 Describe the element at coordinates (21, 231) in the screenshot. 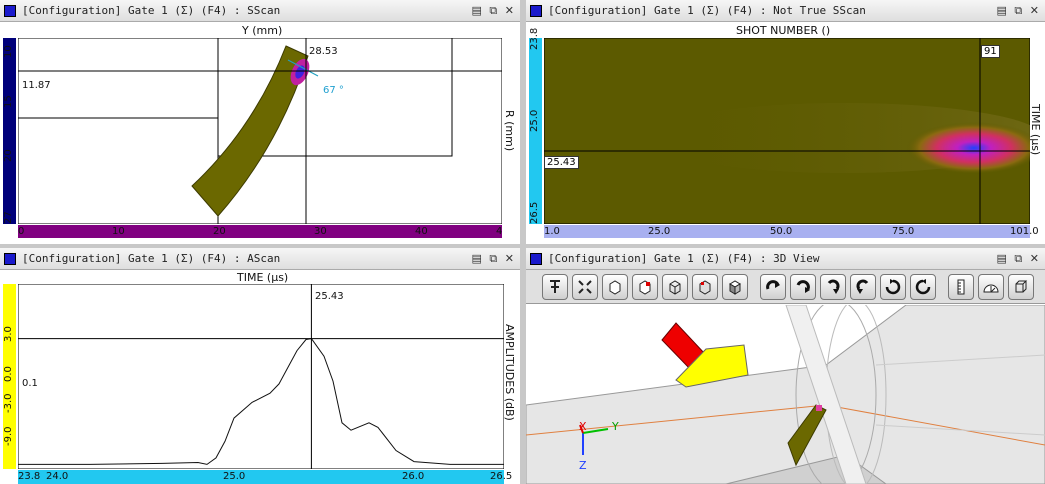

I see `sscan-bottom-tick: 0` at that location.